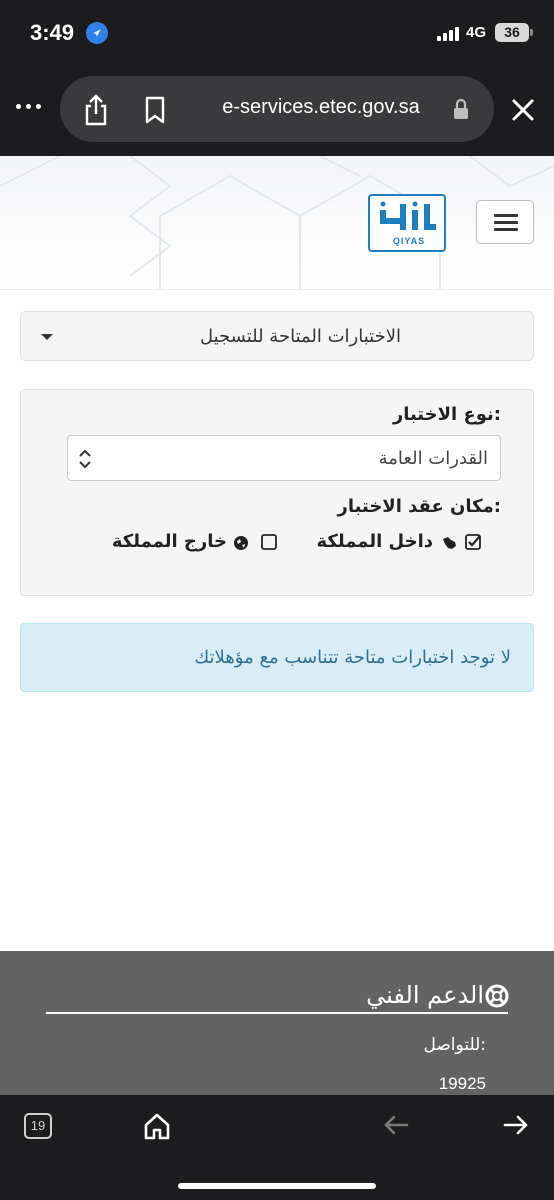 The image size is (554, 1200). Describe the element at coordinates (85, 459) in the screenshot. I see `select-arrows-icon` at that location.